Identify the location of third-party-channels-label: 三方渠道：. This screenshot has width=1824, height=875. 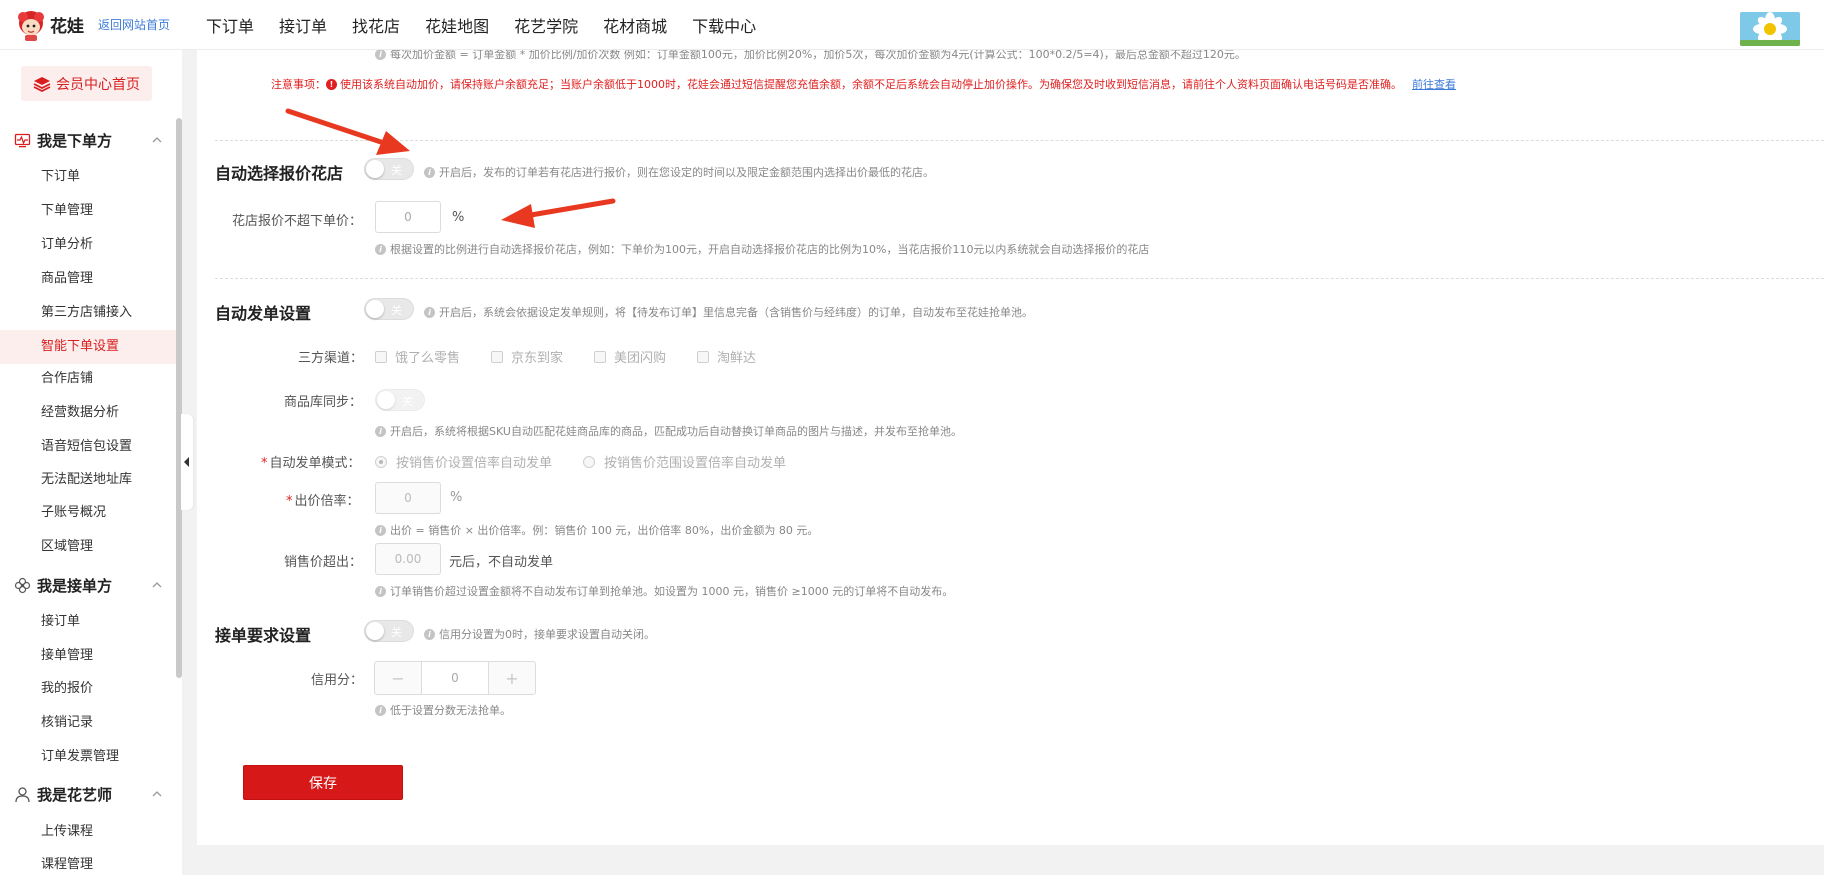
(331, 358).